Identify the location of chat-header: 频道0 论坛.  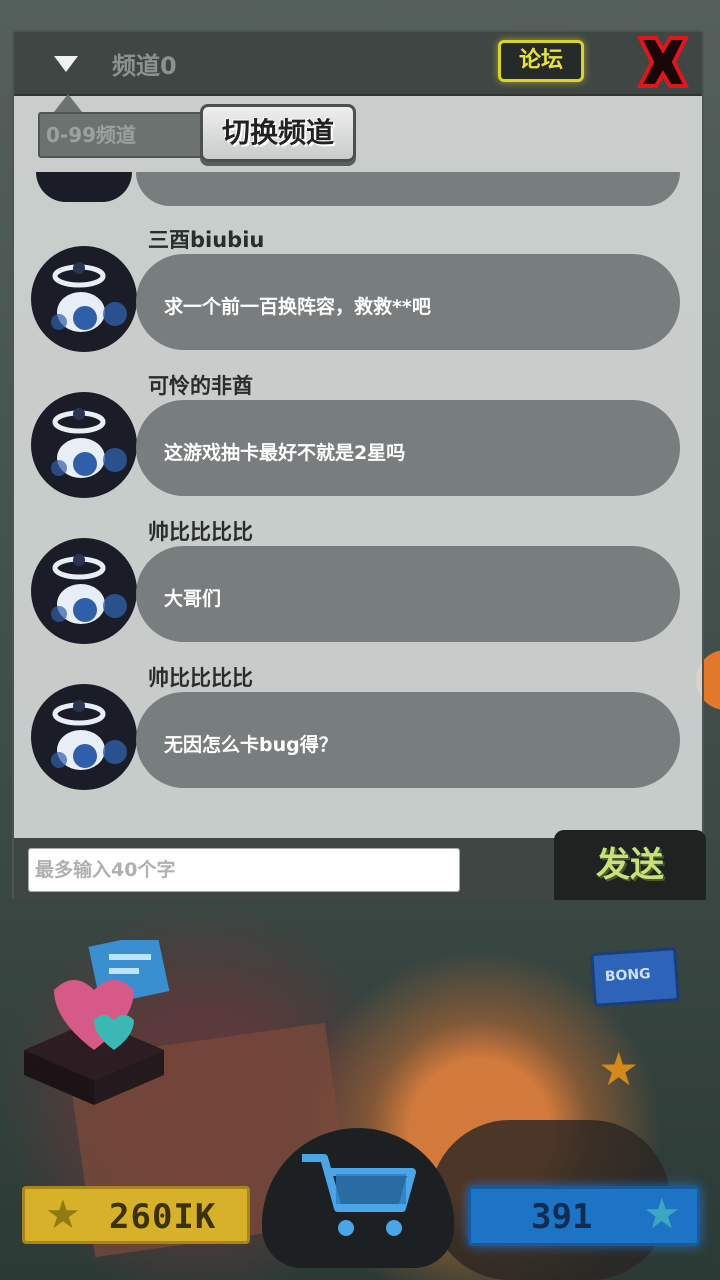
(358, 64).